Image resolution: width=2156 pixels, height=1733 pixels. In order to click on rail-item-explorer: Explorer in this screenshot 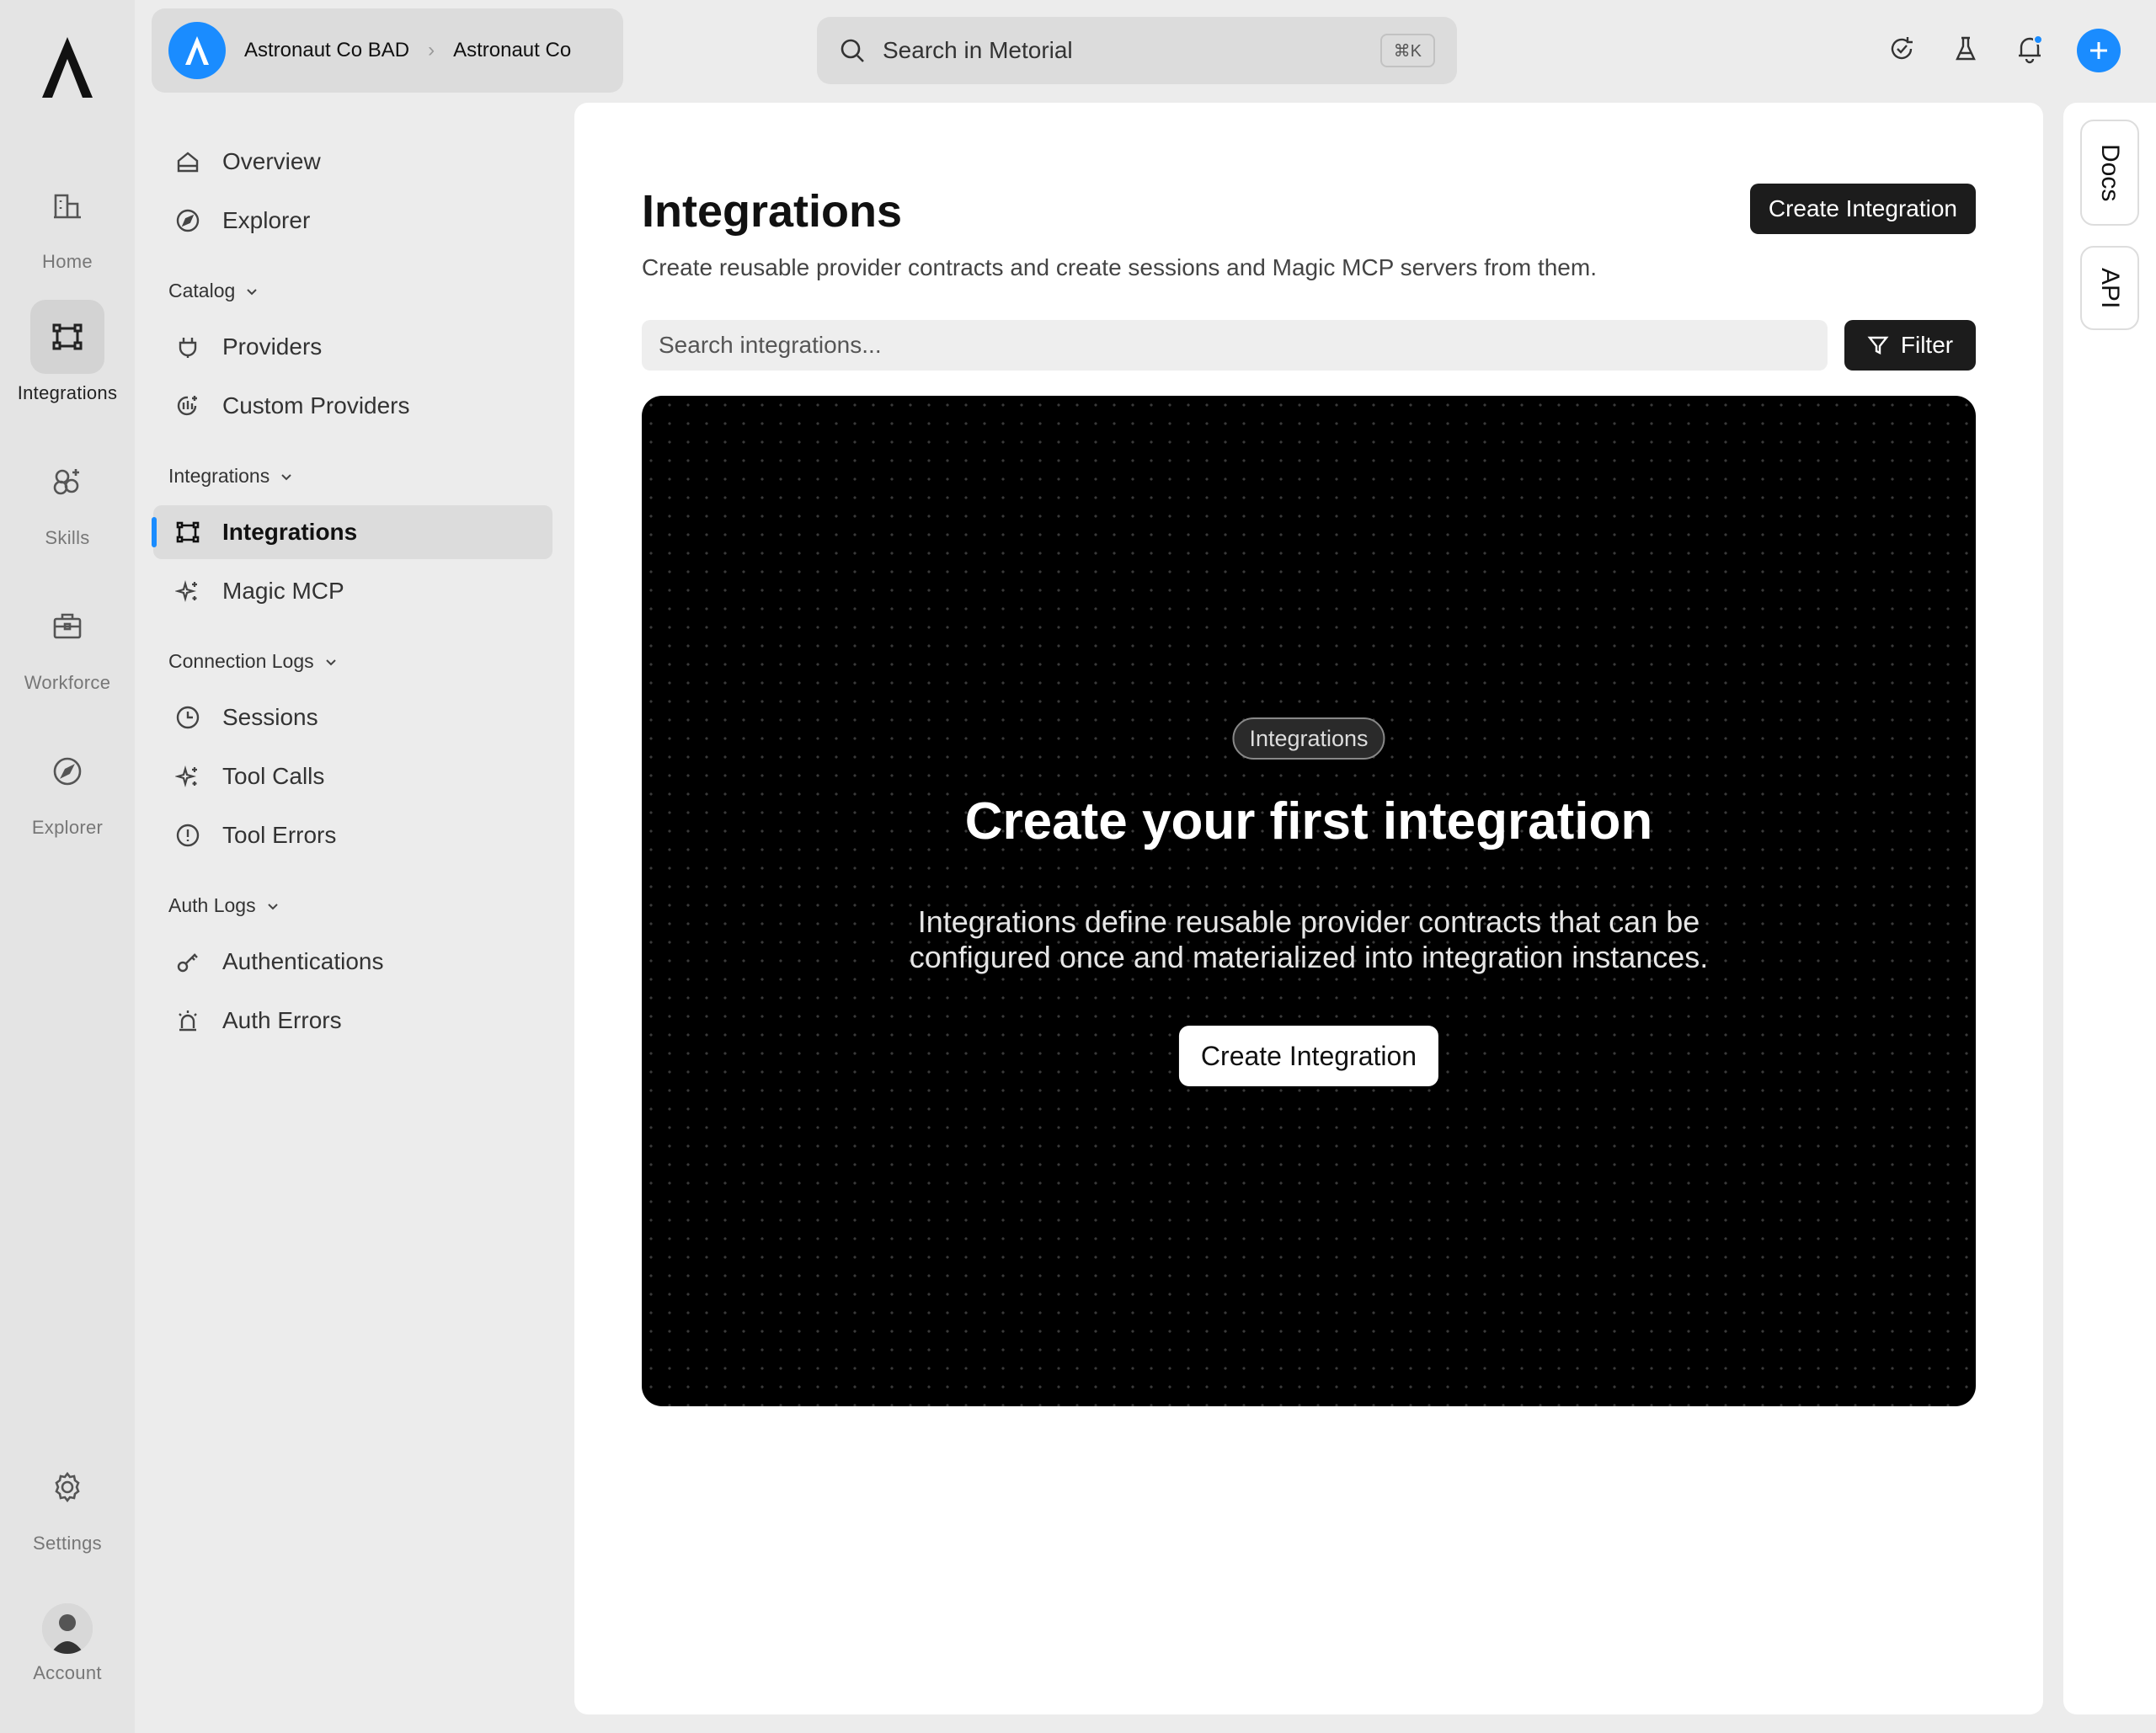, I will do `click(67, 797)`.